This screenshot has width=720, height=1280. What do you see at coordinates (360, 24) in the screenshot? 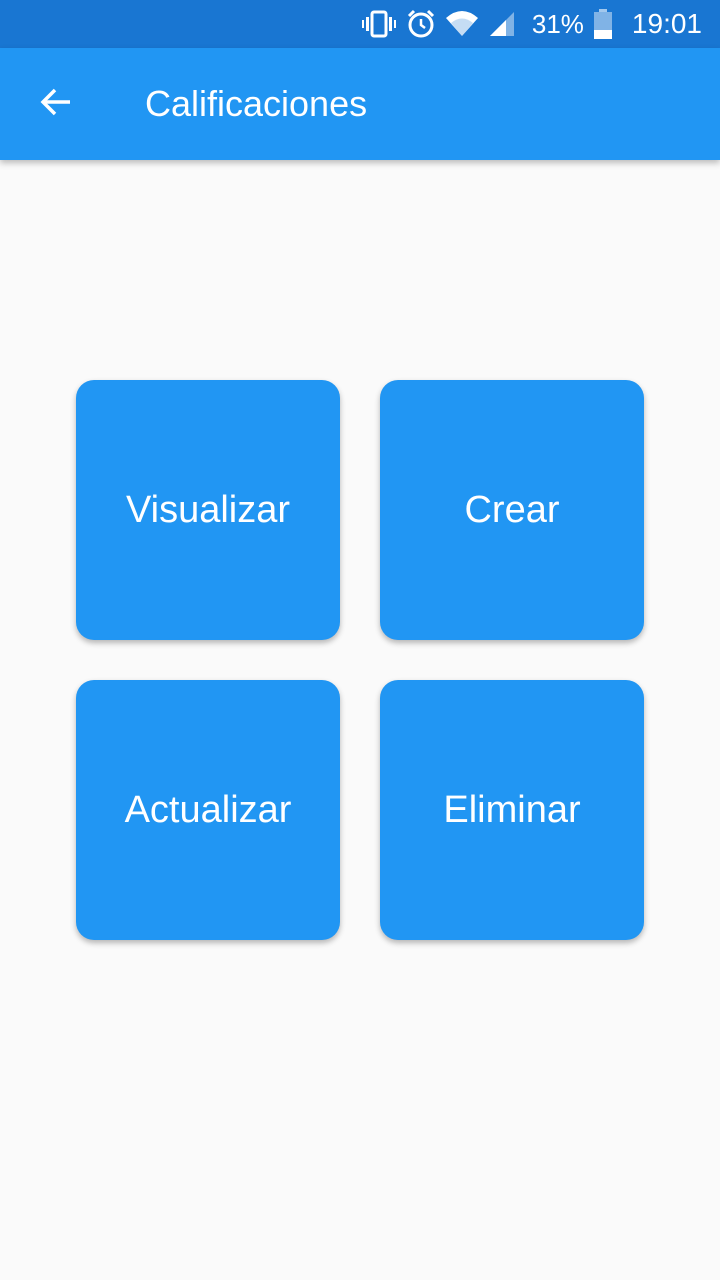
I see `status-bar: 31% 19:01` at bounding box center [360, 24].